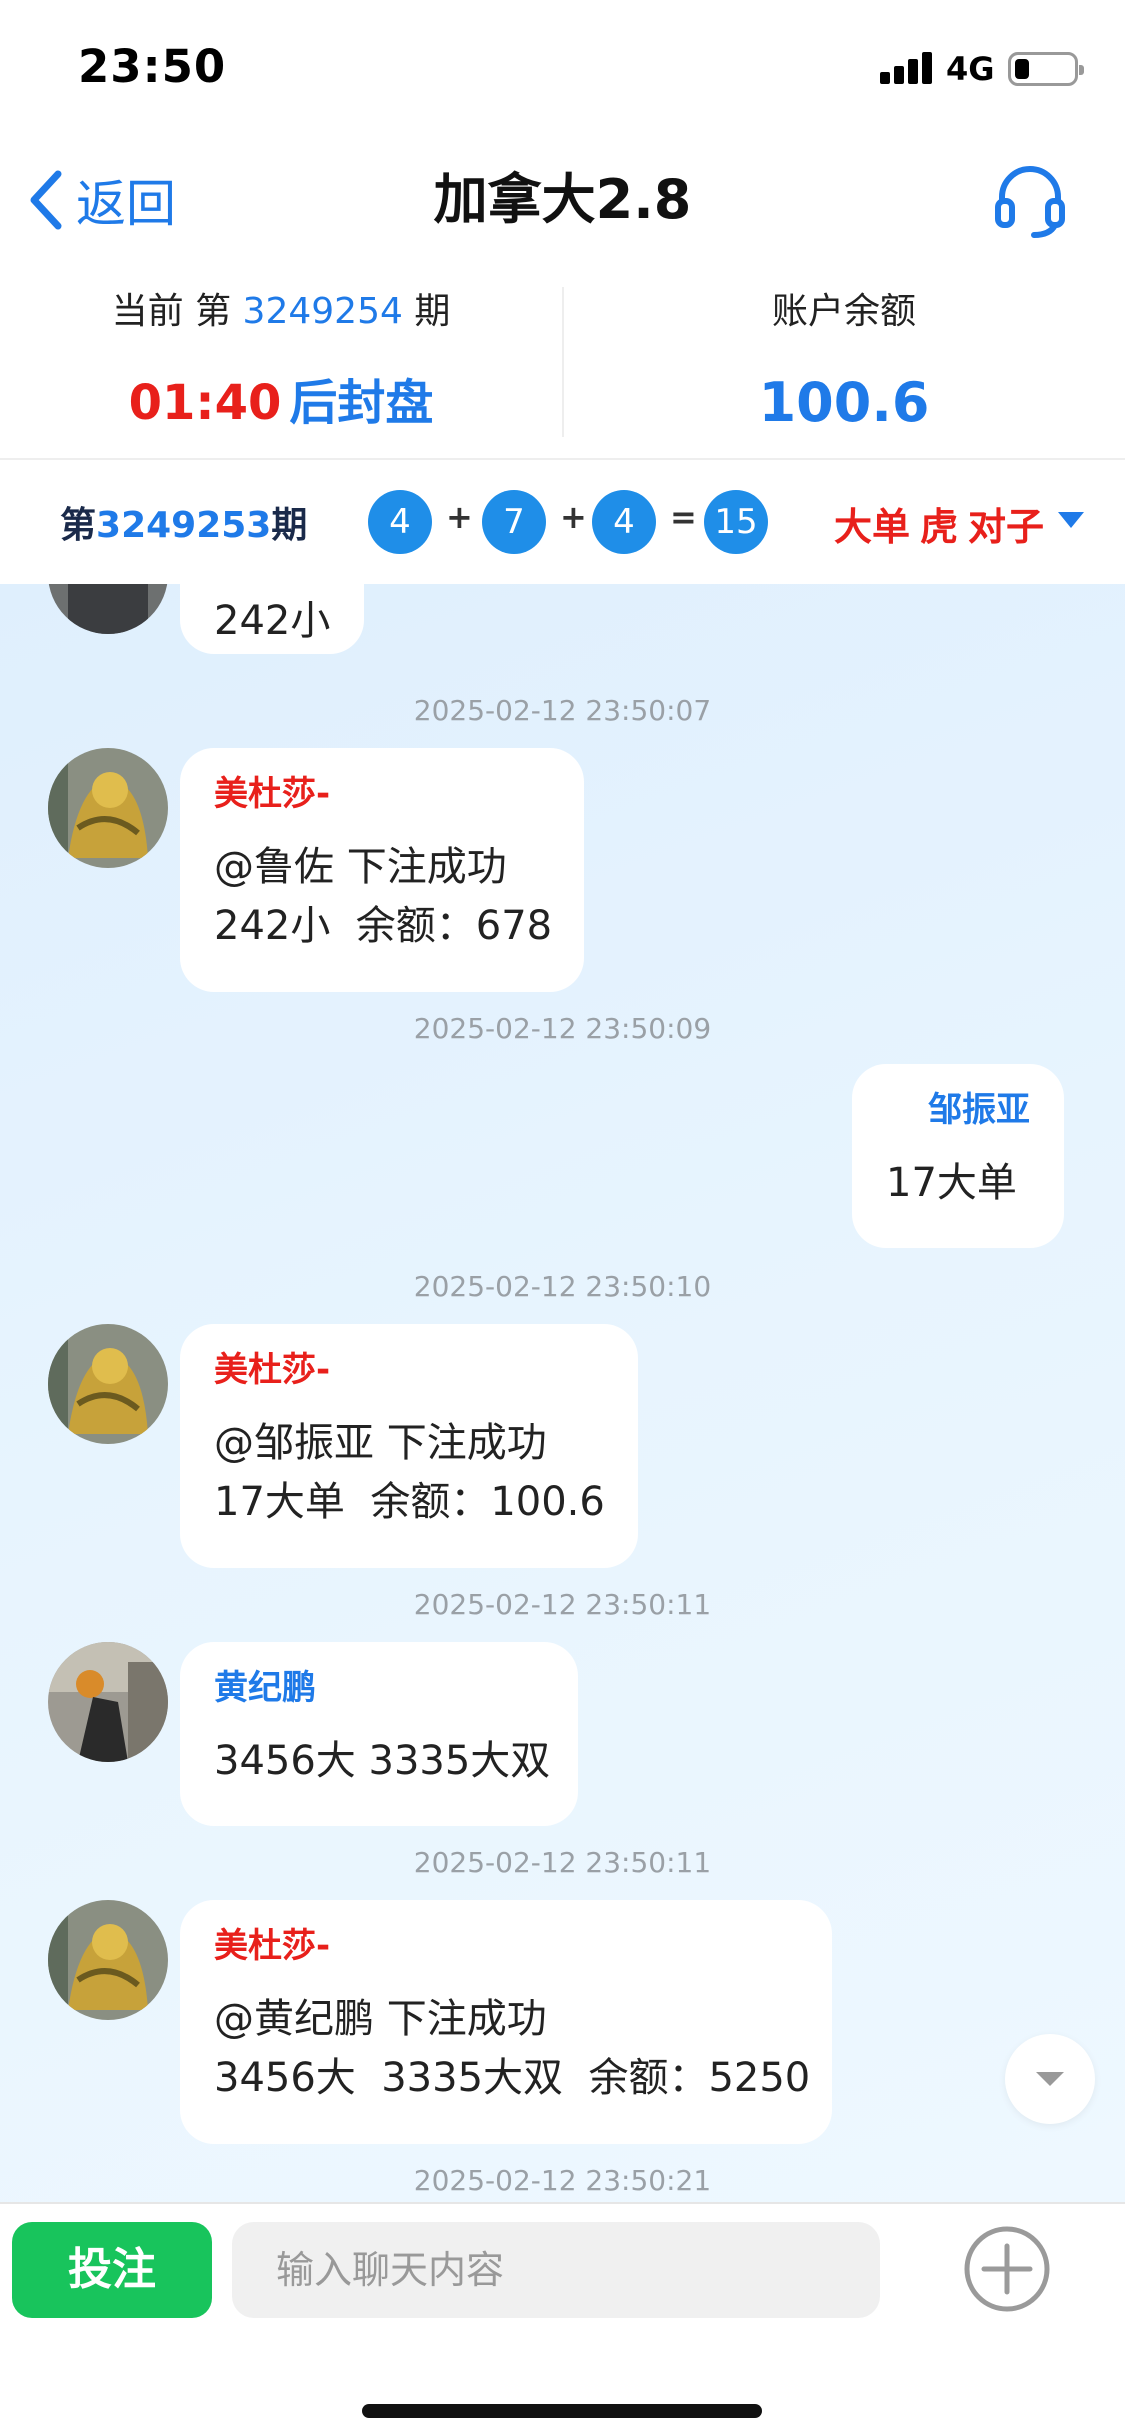 The image size is (1125, 2436). What do you see at coordinates (289, 525) in the screenshot?
I see `last-period-suffix: 期` at bounding box center [289, 525].